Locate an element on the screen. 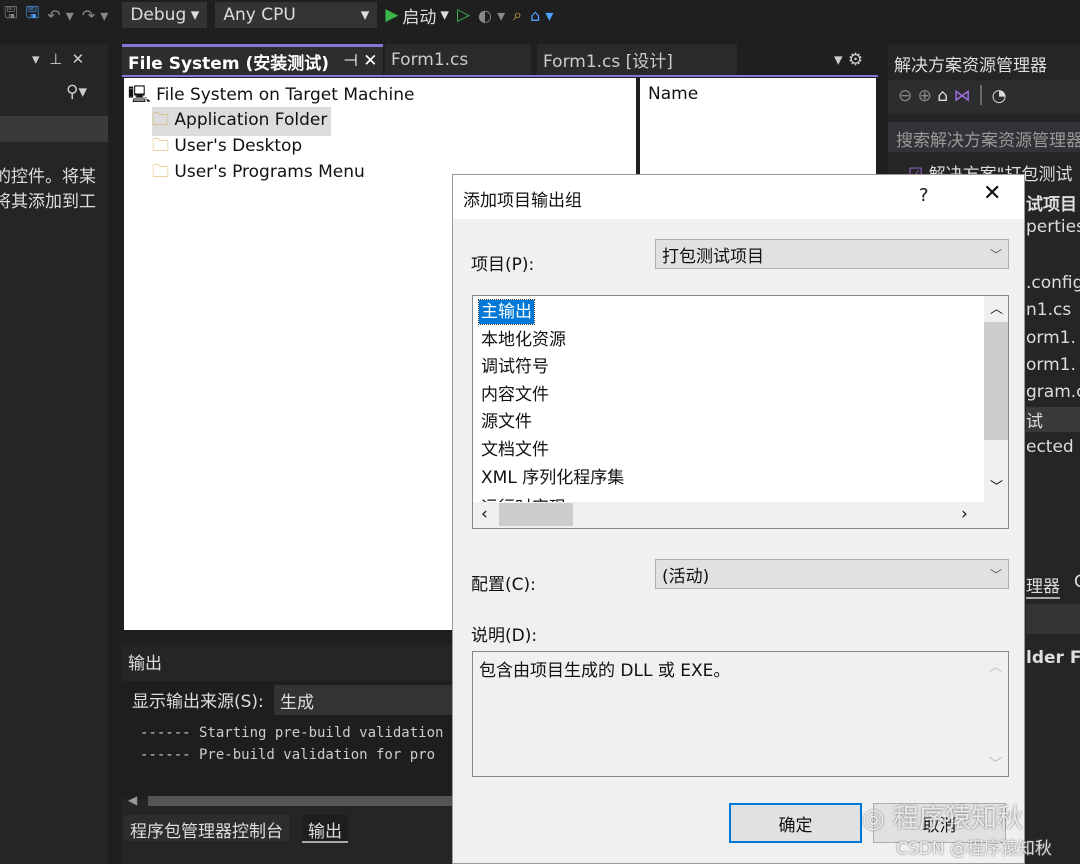  tab-form1-designer: Form1.cs [设计] is located at coordinates (637, 59).